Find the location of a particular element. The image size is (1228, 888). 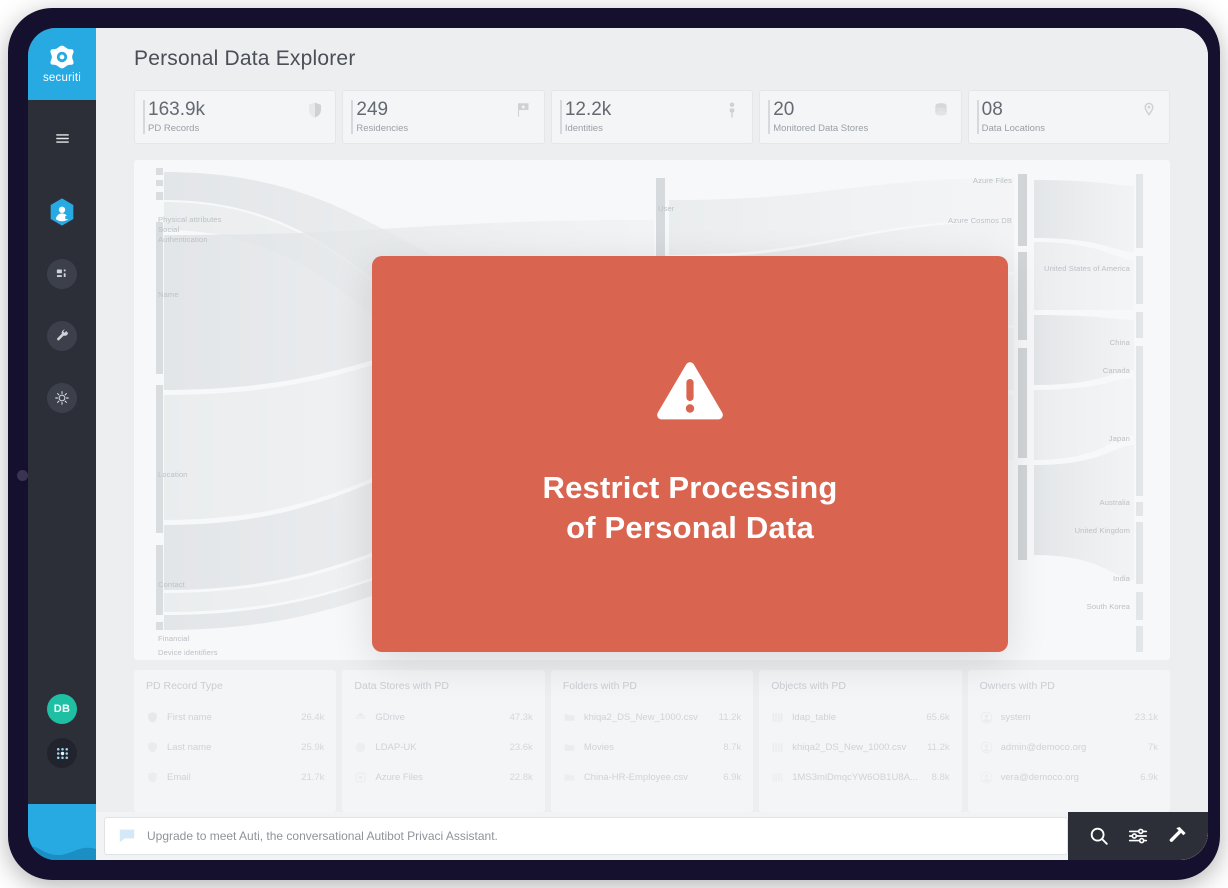

list-item: Email 21.7k is located at coordinates (235, 777).